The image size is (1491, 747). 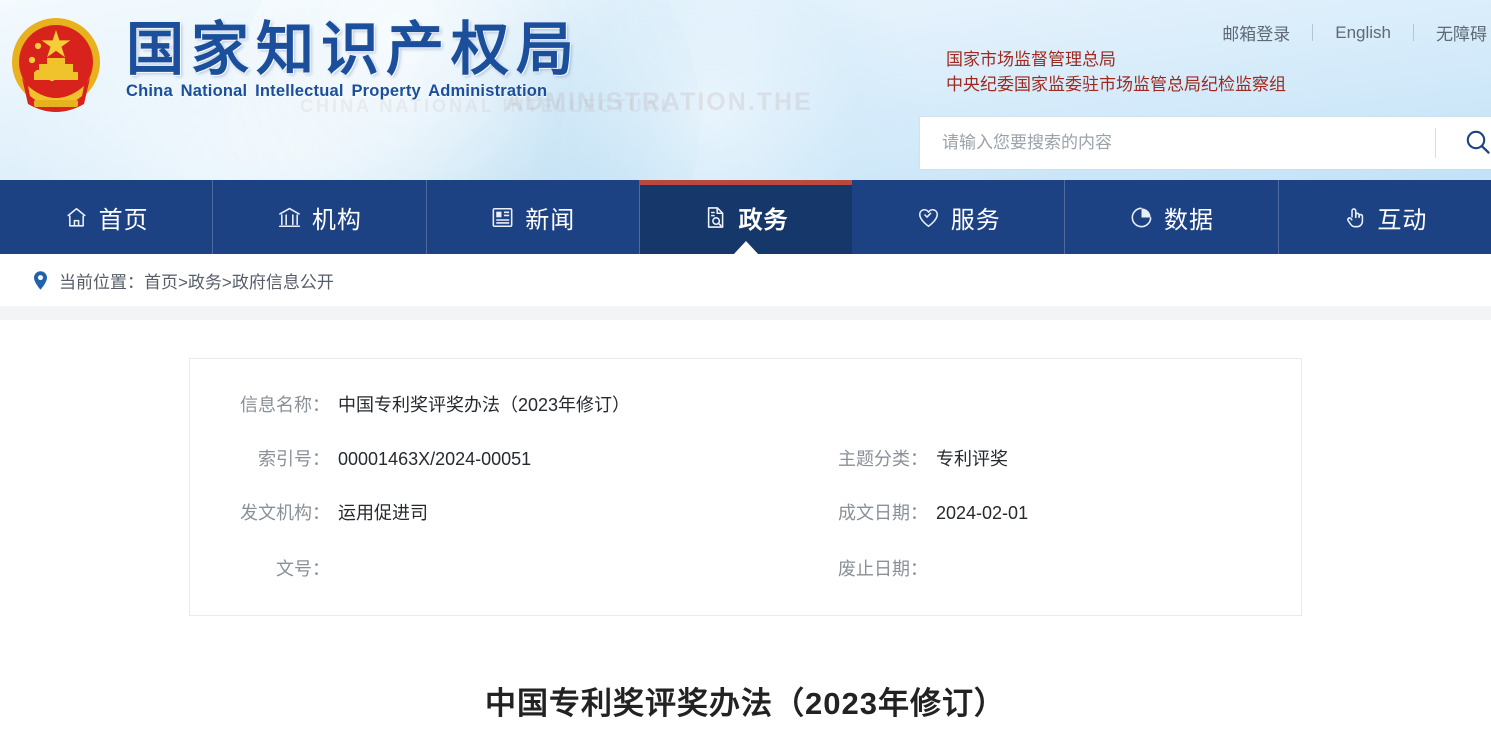 What do you see at coordinates (40, 280) in the screenshot?
I see `location-pin-icon` at bounding box center [40, 280].